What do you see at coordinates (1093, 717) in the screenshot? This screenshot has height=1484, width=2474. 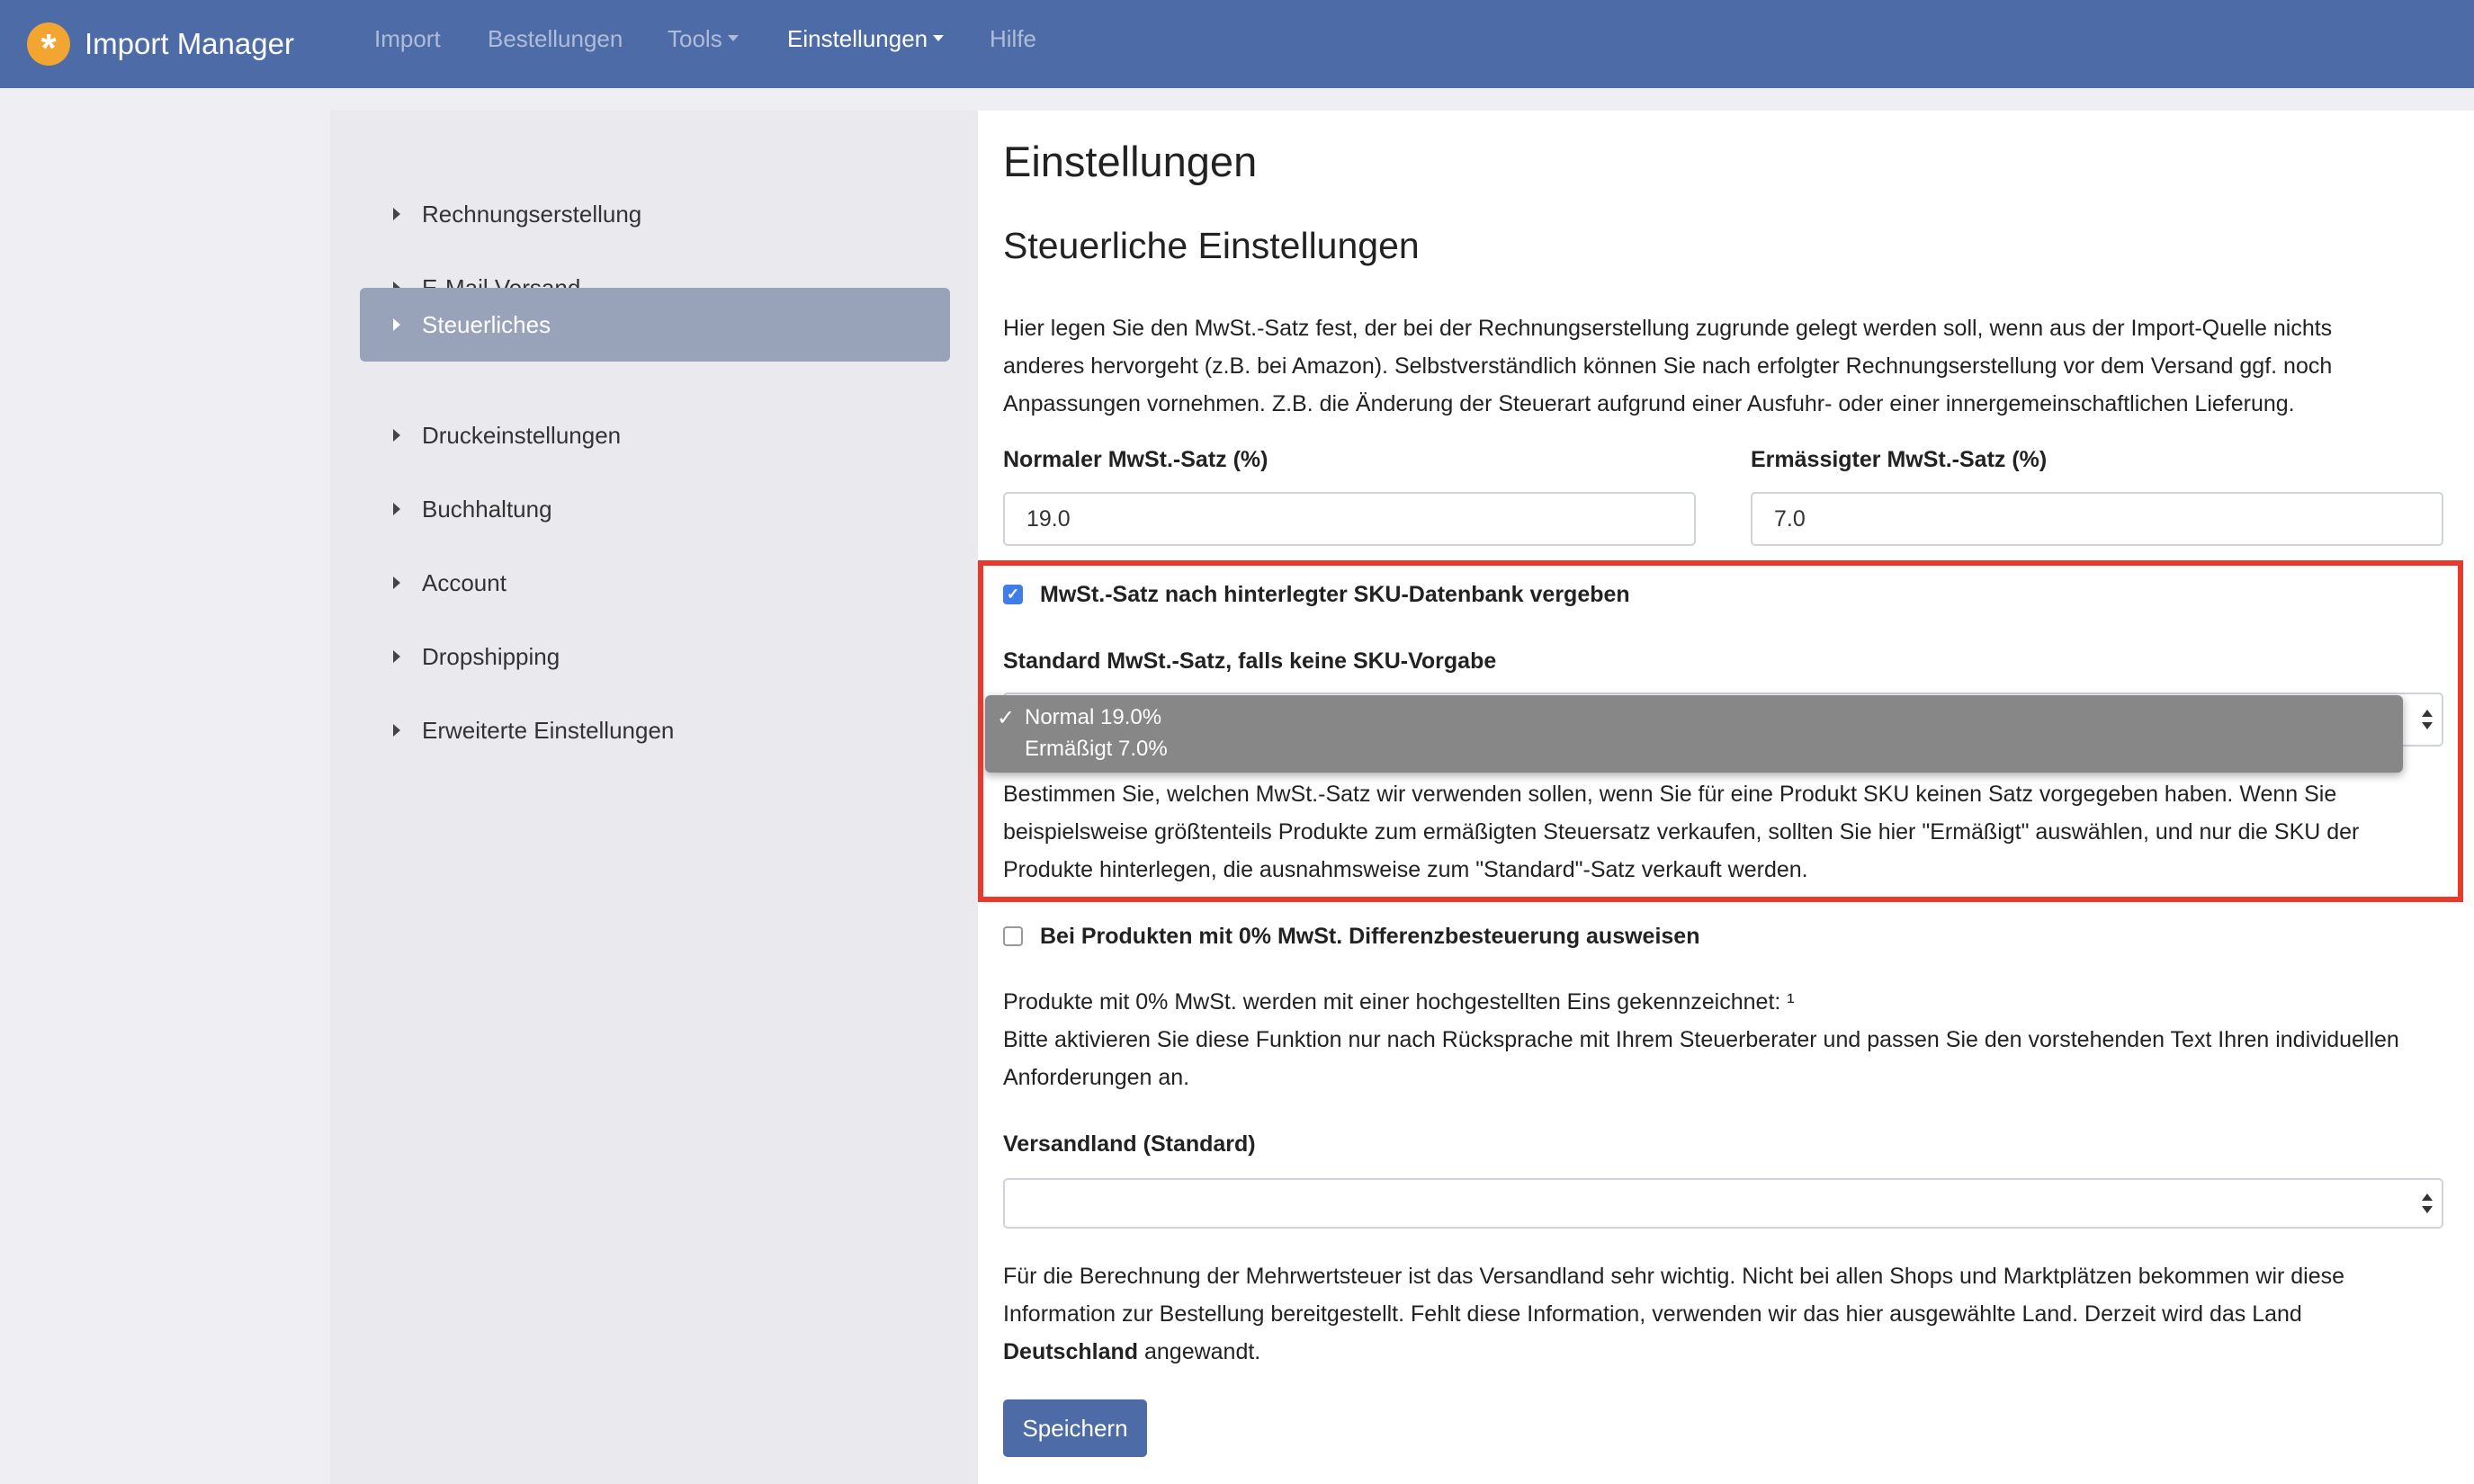 I see `dropdown-option-normal: Normal 19.0%` at bounding box center [1093, 717].